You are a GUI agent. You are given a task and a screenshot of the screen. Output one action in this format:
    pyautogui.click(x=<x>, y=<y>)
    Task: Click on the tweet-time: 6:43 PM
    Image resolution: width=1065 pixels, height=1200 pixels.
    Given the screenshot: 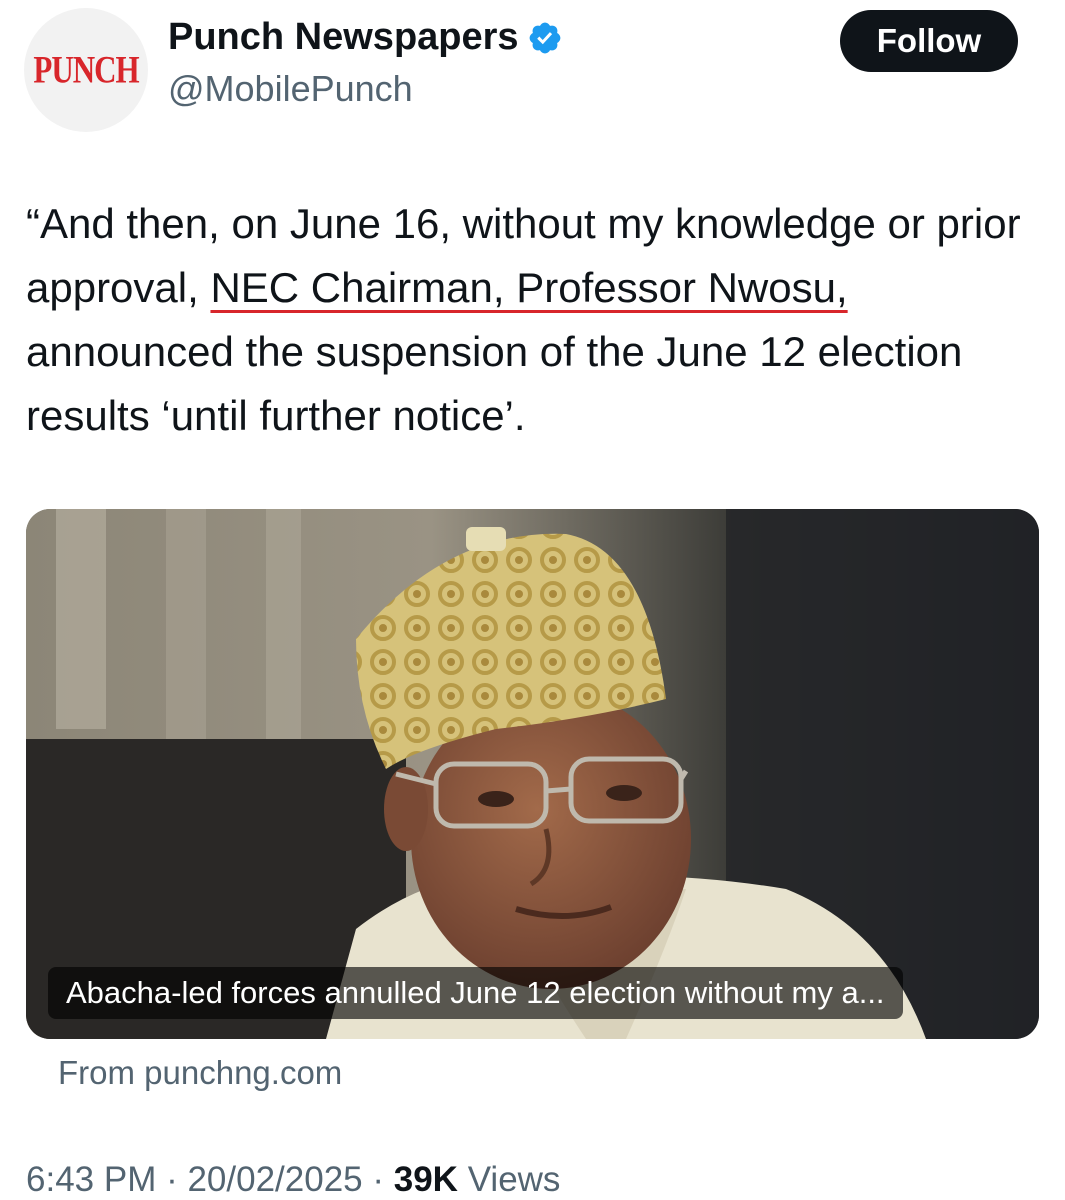 What is the action you would take?
    pyautogui.click(x=91, y=1179)
    